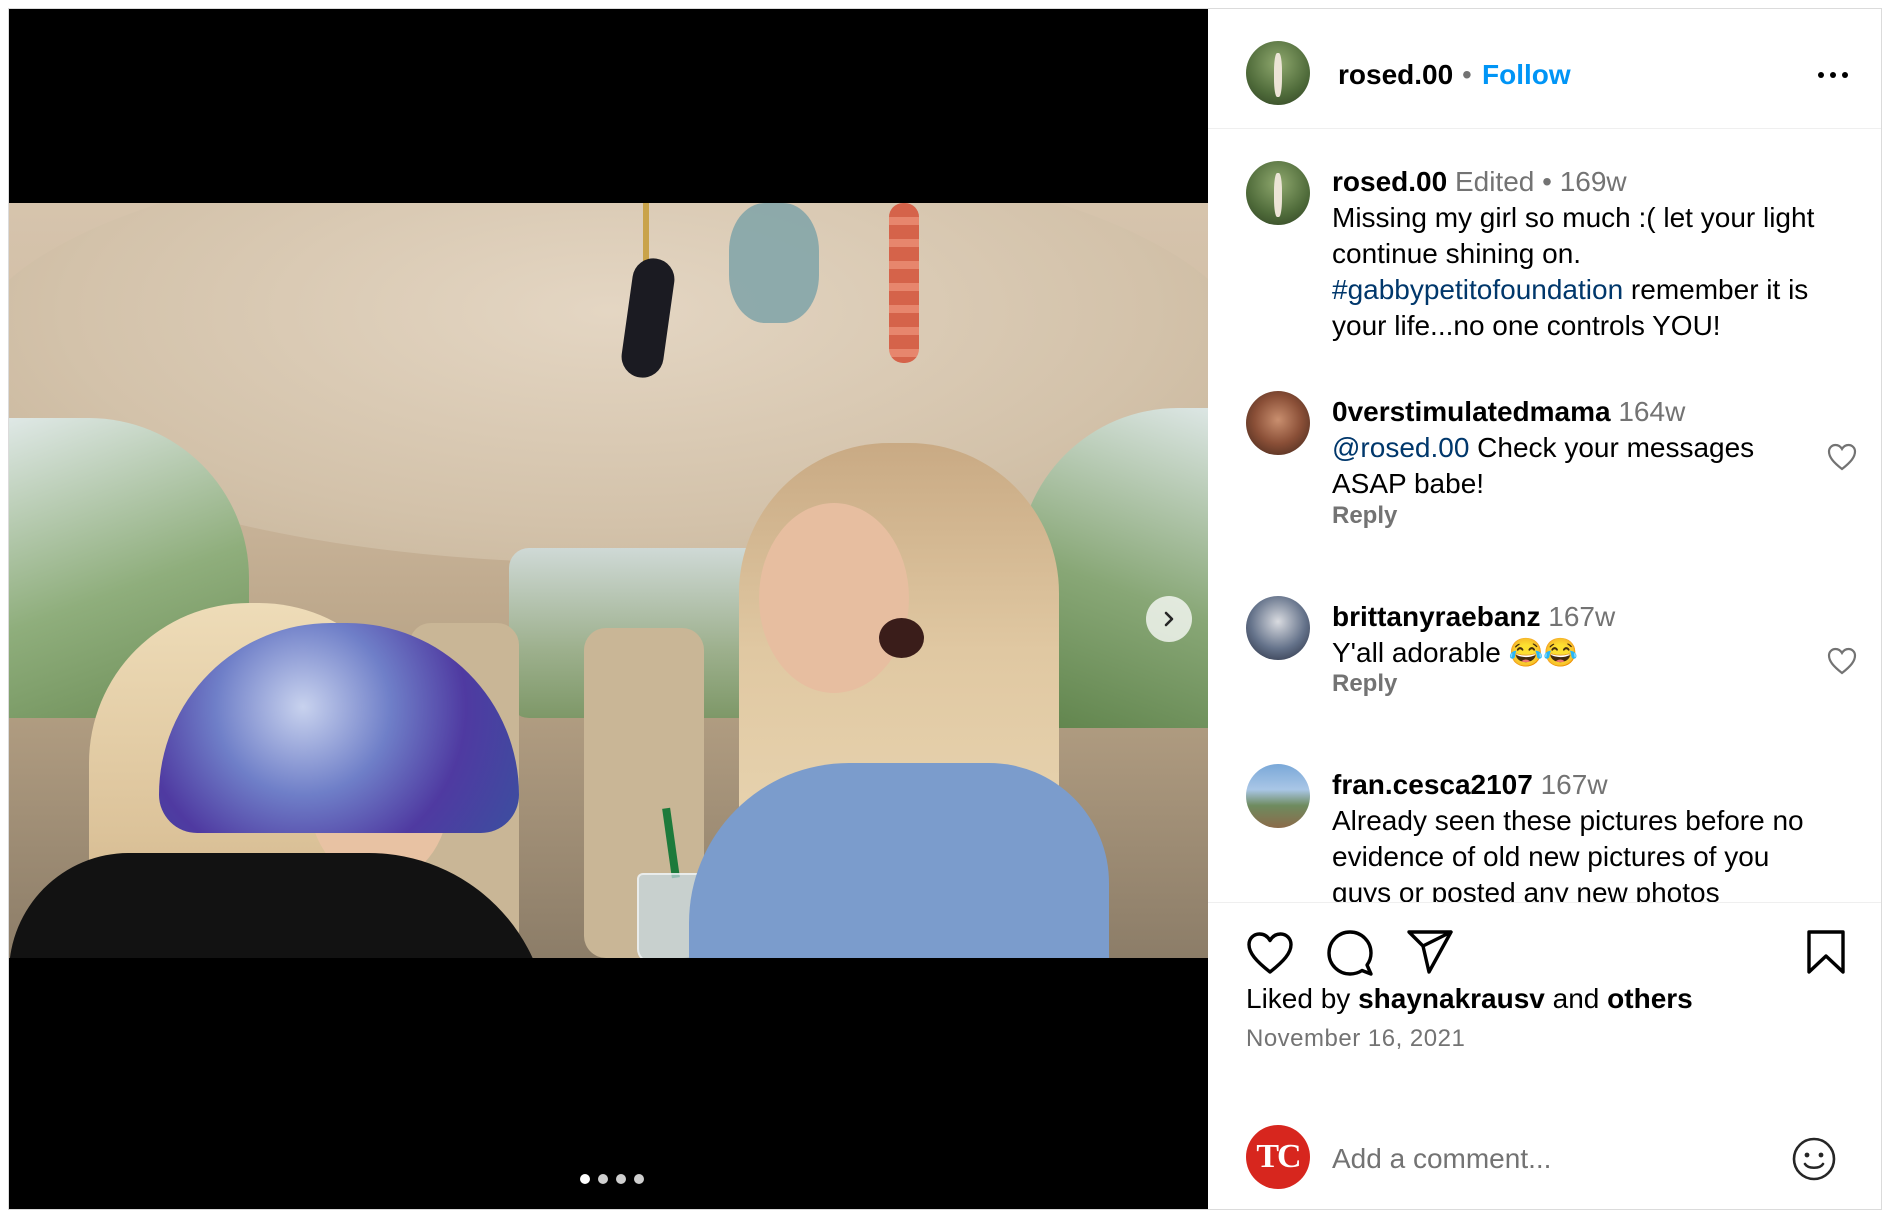 The height and width of the screenshot is (1218, 1890). I want to click on liker-username: shaynakrausv, so click(1451, 998).